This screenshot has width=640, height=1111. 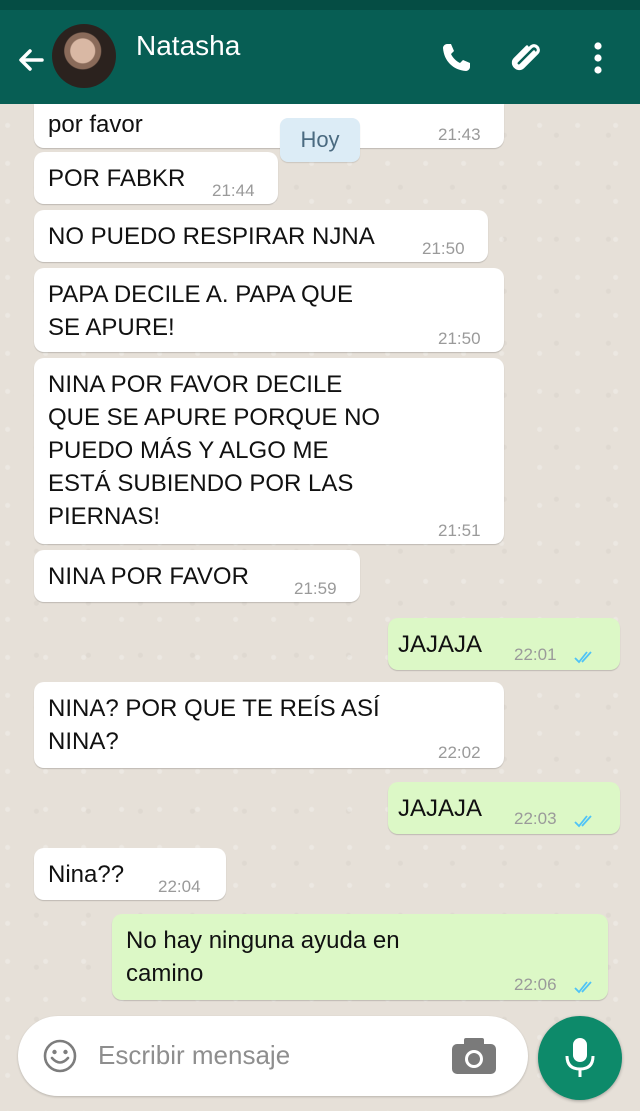 What do you see at coordinates (194, 1055) in the screenshot?
I see `input-placeholder: Escribir mensaje` at bounding box center [194, 1055].